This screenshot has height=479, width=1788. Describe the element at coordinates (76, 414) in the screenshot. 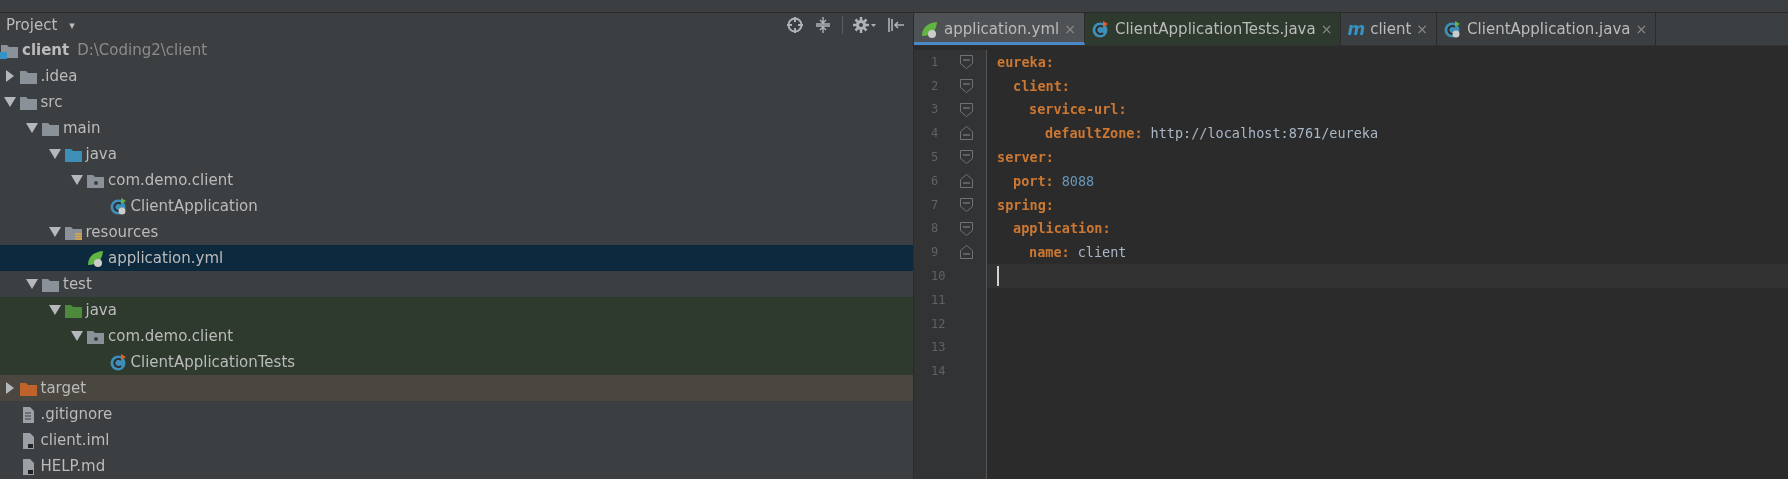

I see `tree-item: .gitignore` at that location.